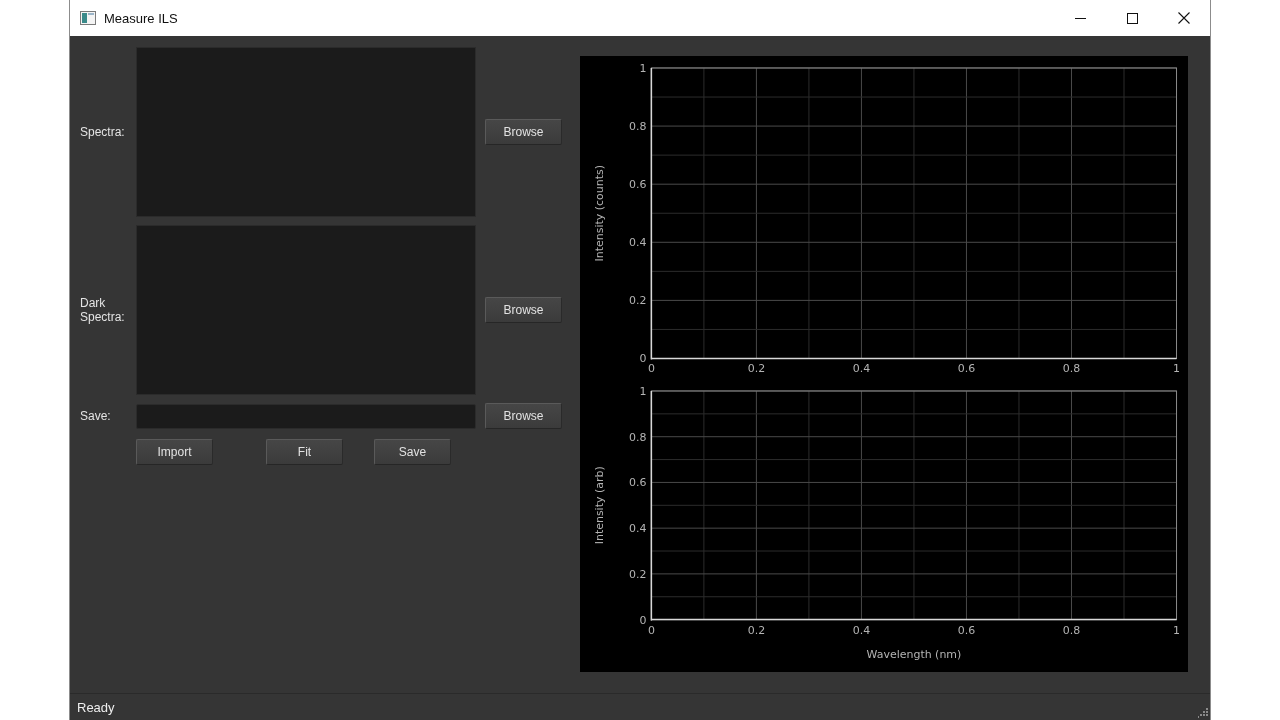 This screenshot has width=1280, height=720. What do you see at coordinates (1203, 713) in the screenshot?
I see `resize-grip-icon` at bounding box center [1203, 713].